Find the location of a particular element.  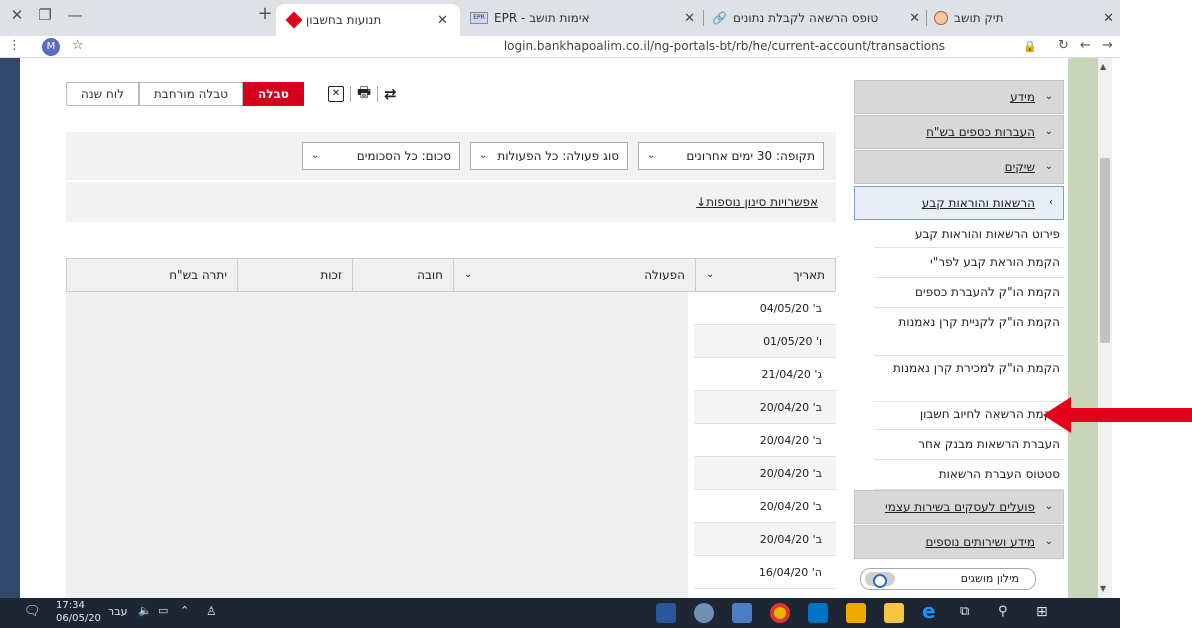

lock-icon: 🔒 is located at coordinates (1030, 46).